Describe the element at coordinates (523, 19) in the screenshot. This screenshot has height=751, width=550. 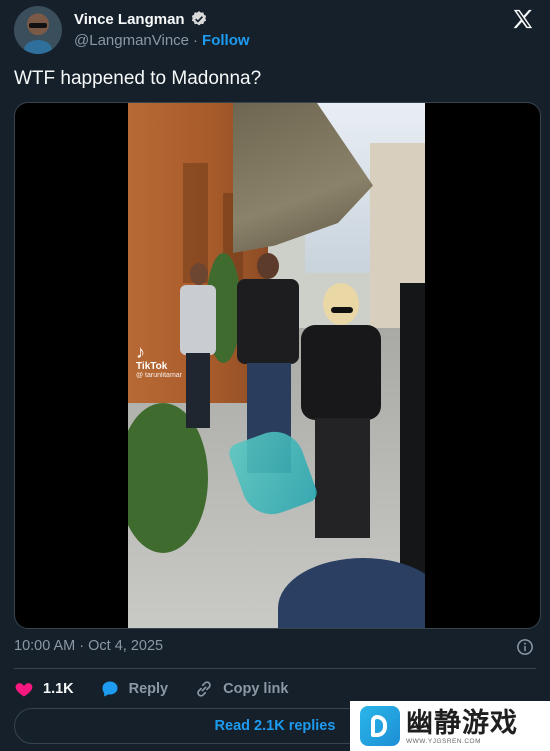
I see `x-logo-icon` at that location.